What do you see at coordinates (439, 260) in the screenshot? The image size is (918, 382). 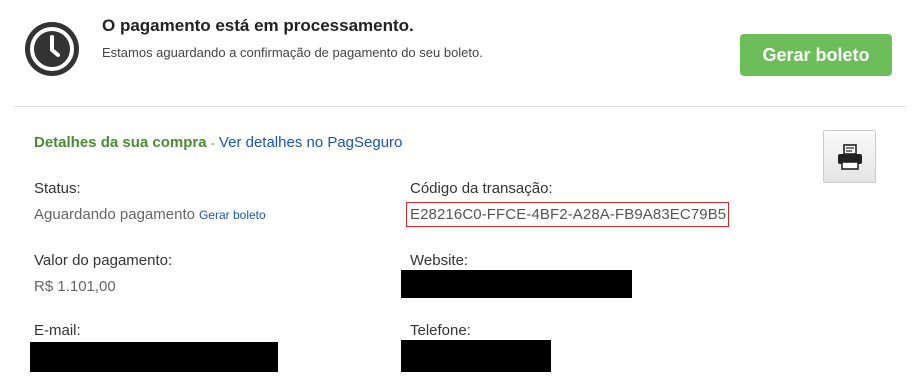 I see `website-label: Website:` at bounding box center [439, 260].